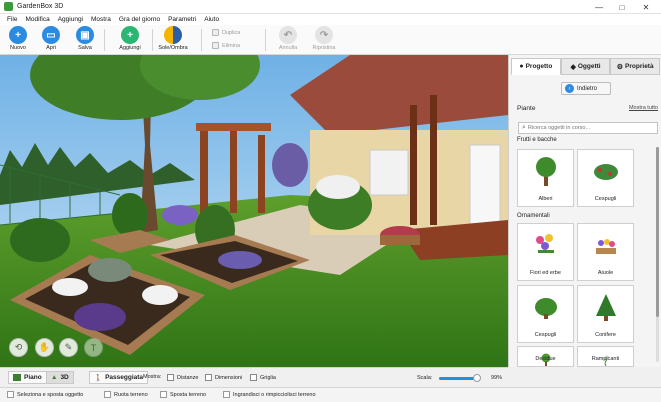  Describe the element at coordinates (330, 7) in the screenshot. I see `title-bar: GardenBox 3D — □ ✕` at that location.